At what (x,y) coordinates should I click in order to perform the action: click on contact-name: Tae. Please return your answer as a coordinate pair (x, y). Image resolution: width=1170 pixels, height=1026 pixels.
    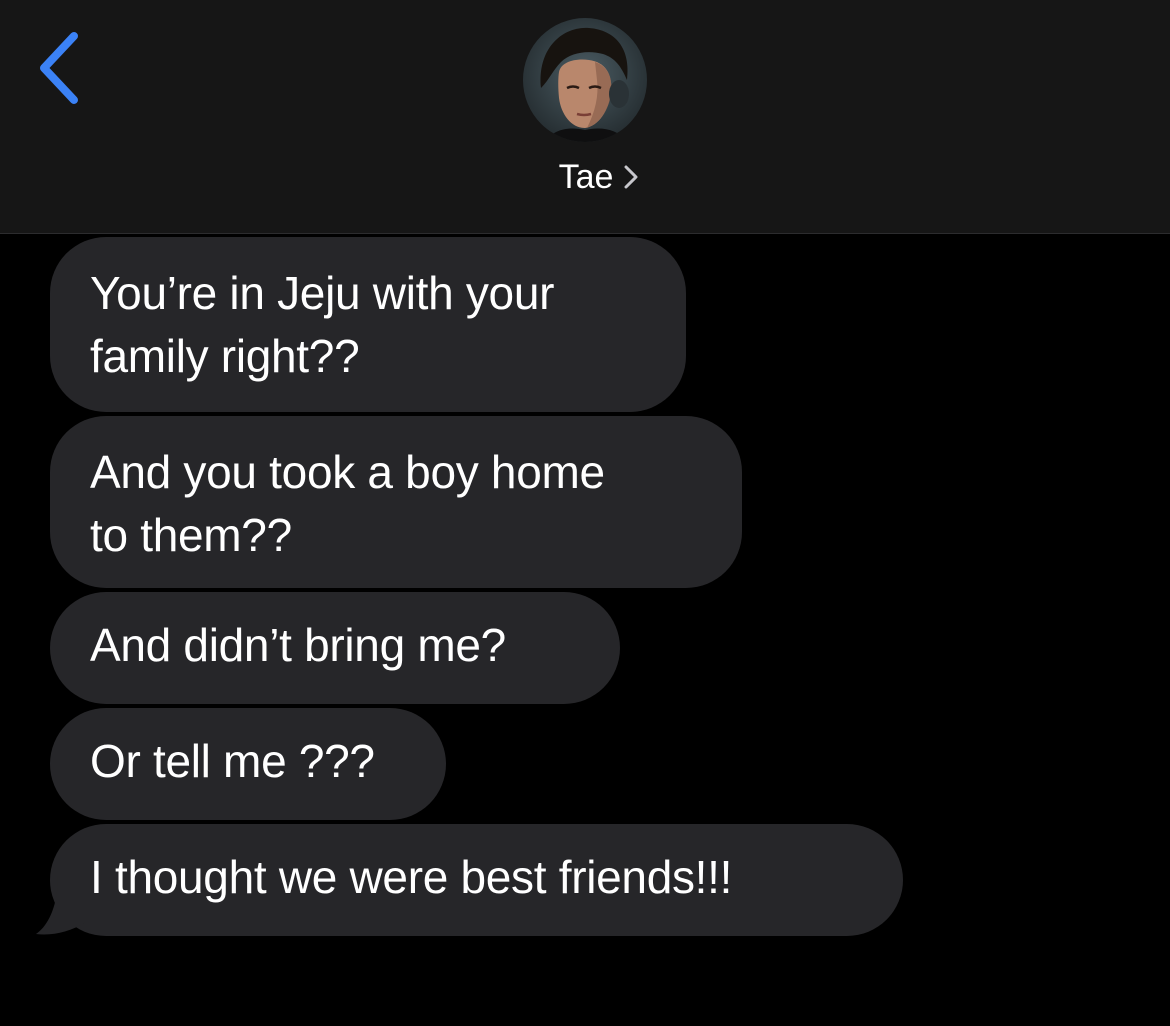
    Looking at the image, I should click on (586, 177).